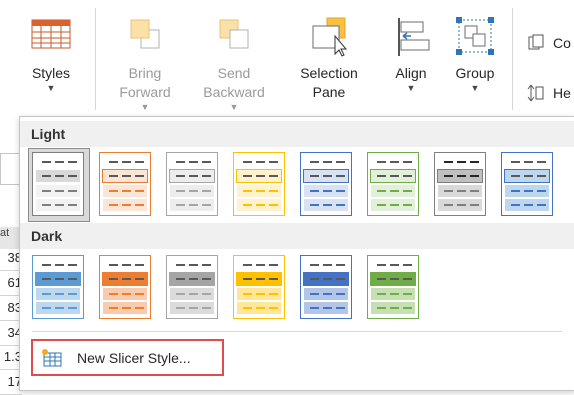 This screenshot has height=395, width=574. I want to click on group-button: Group ▼, so click(475, 56).